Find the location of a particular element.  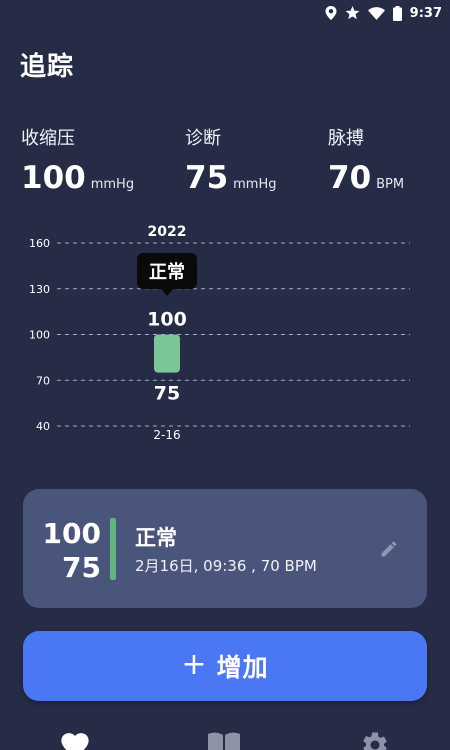

add-button-label: 增加 is located at coordinates (242, 667).